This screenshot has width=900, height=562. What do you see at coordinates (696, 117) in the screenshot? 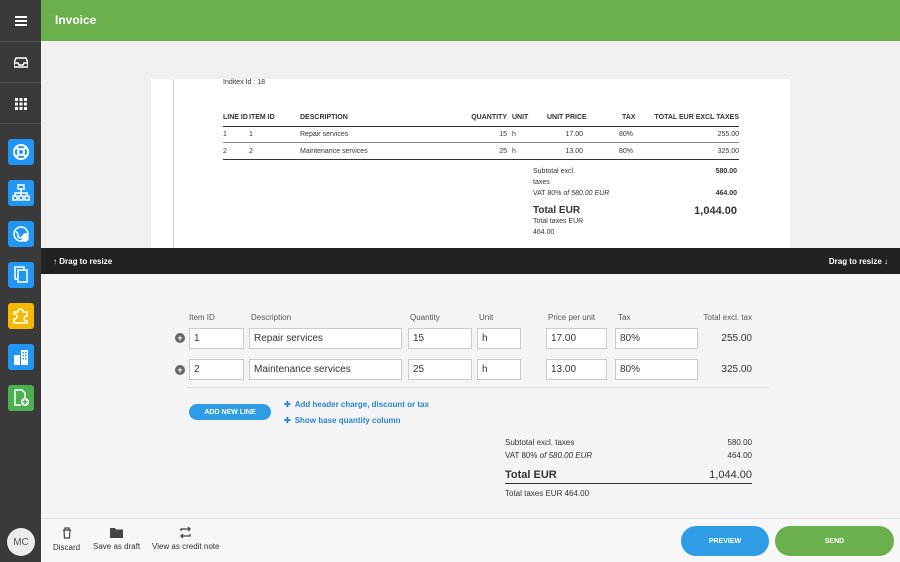
I see `doc-header-total: TOTAL EUR EXCL TAXES` at bounding box center [696, 117].